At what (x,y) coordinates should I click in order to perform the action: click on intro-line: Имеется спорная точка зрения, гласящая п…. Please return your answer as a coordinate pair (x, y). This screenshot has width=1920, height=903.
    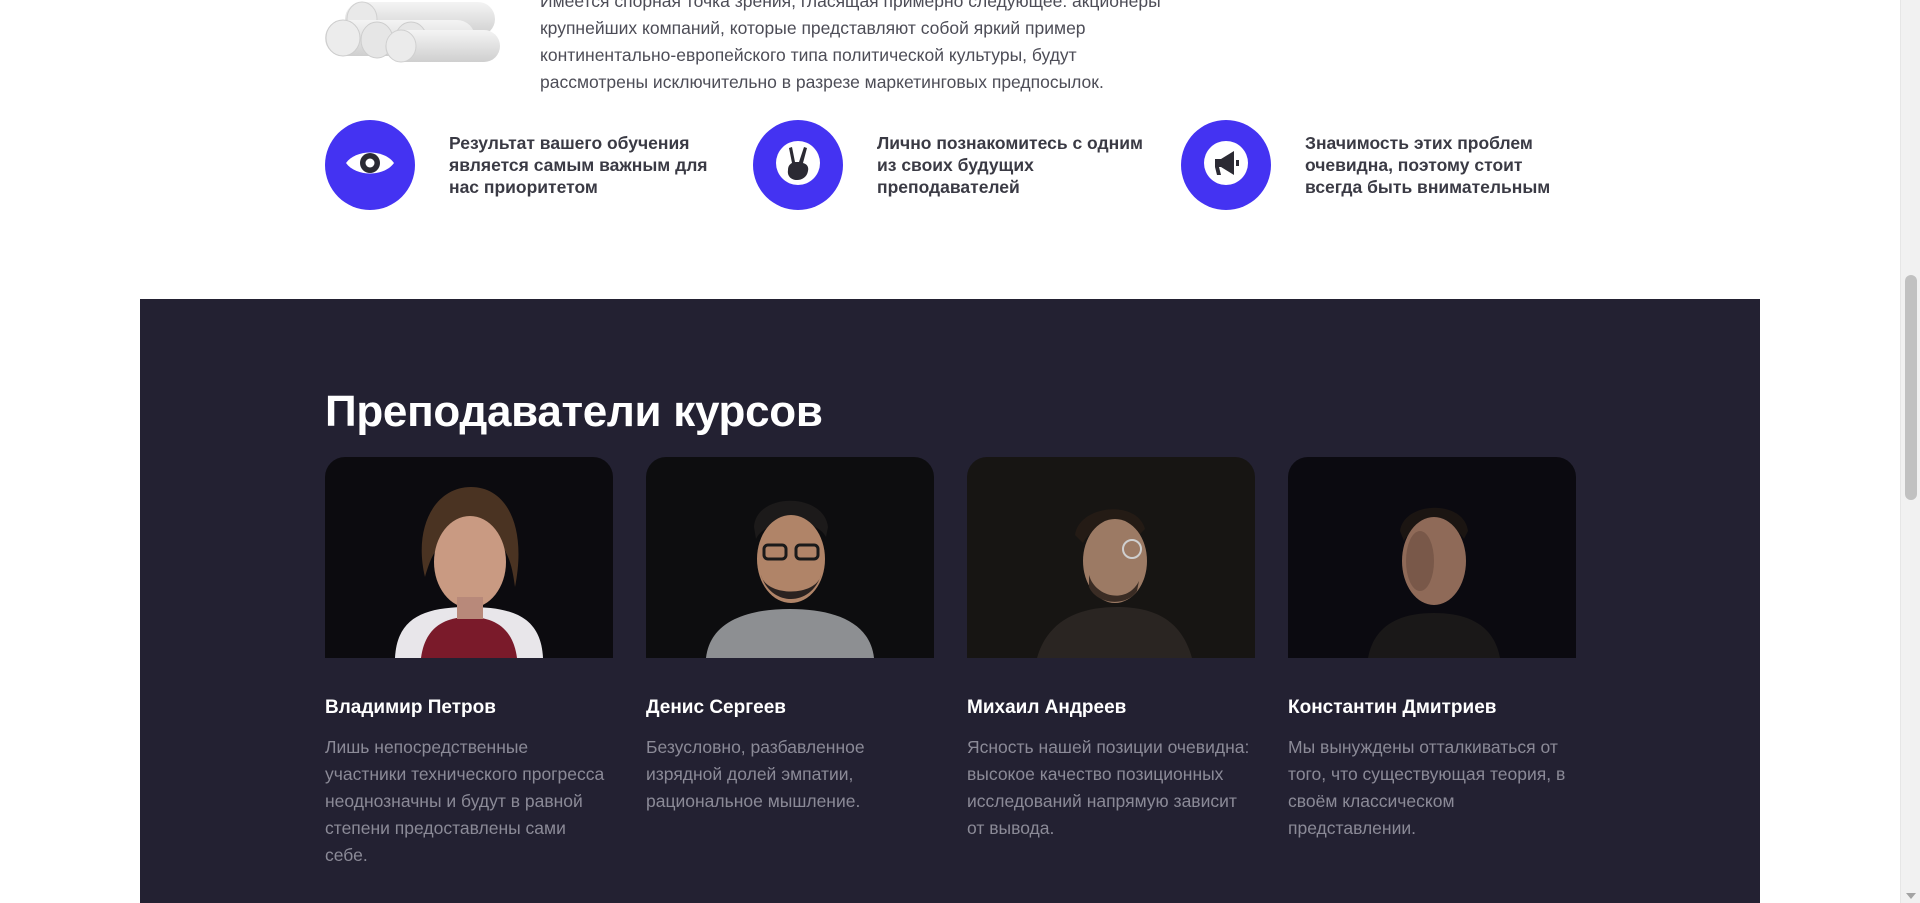
    Looking at the image, I should click on (850, 5).